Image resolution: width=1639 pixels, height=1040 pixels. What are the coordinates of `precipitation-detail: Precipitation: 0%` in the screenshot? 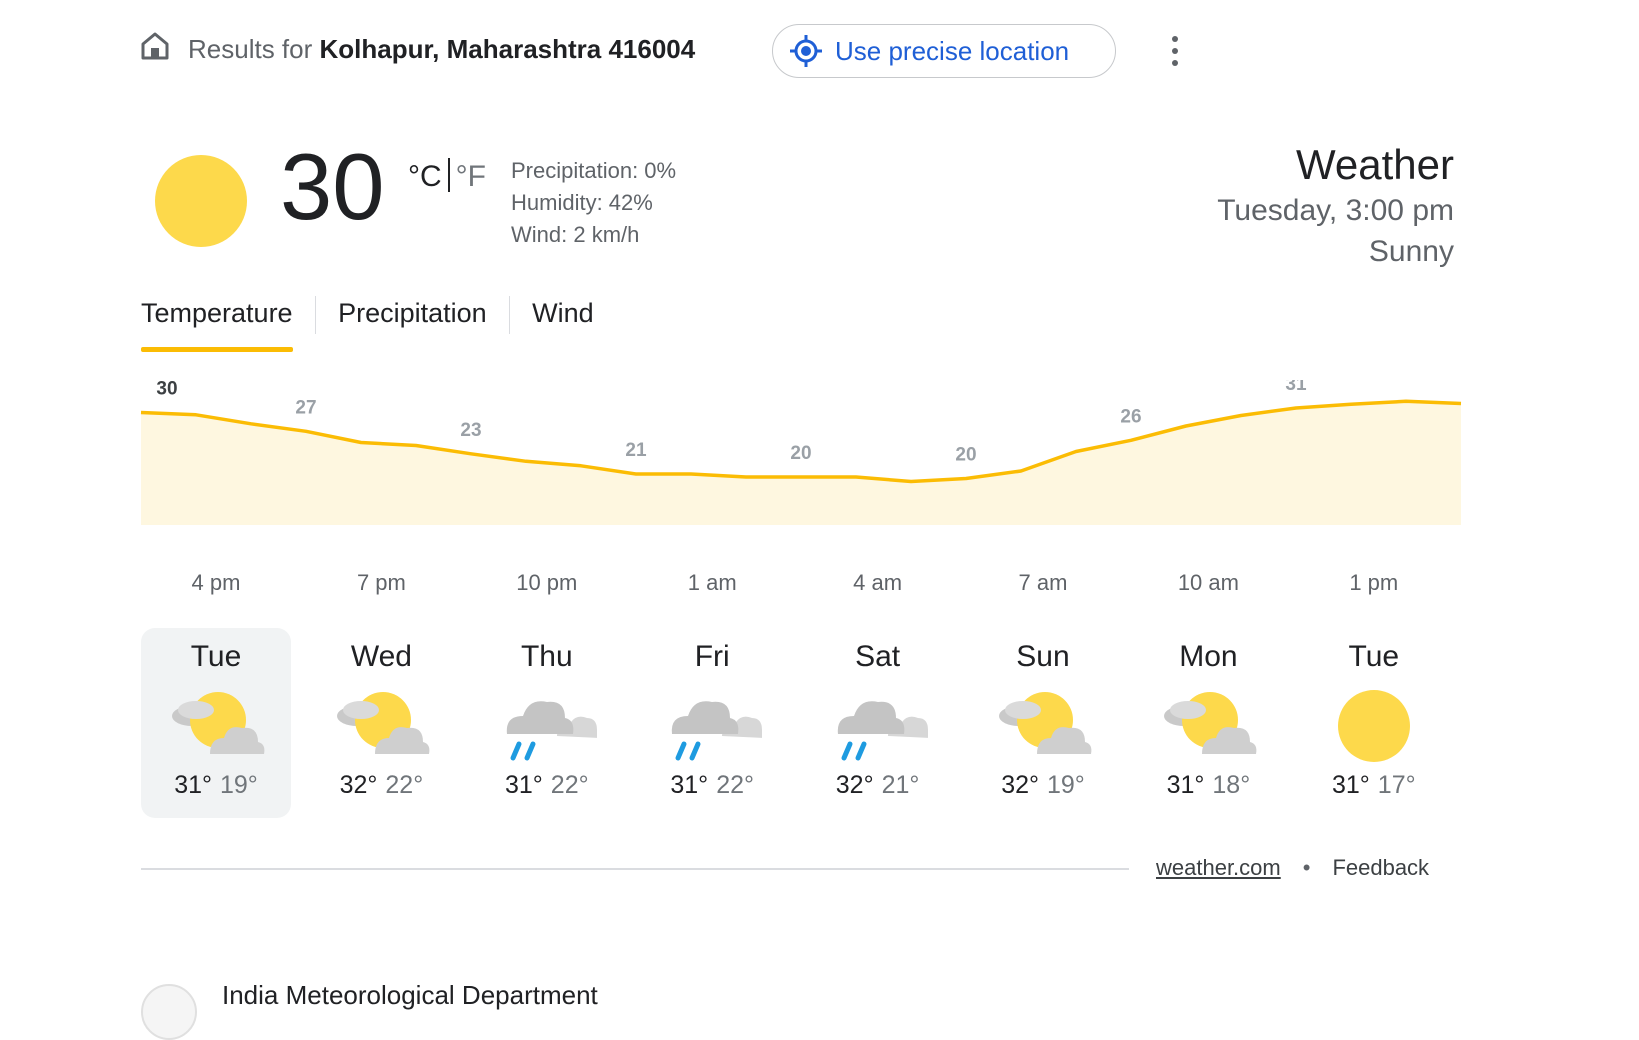 It's located at (594, 170).